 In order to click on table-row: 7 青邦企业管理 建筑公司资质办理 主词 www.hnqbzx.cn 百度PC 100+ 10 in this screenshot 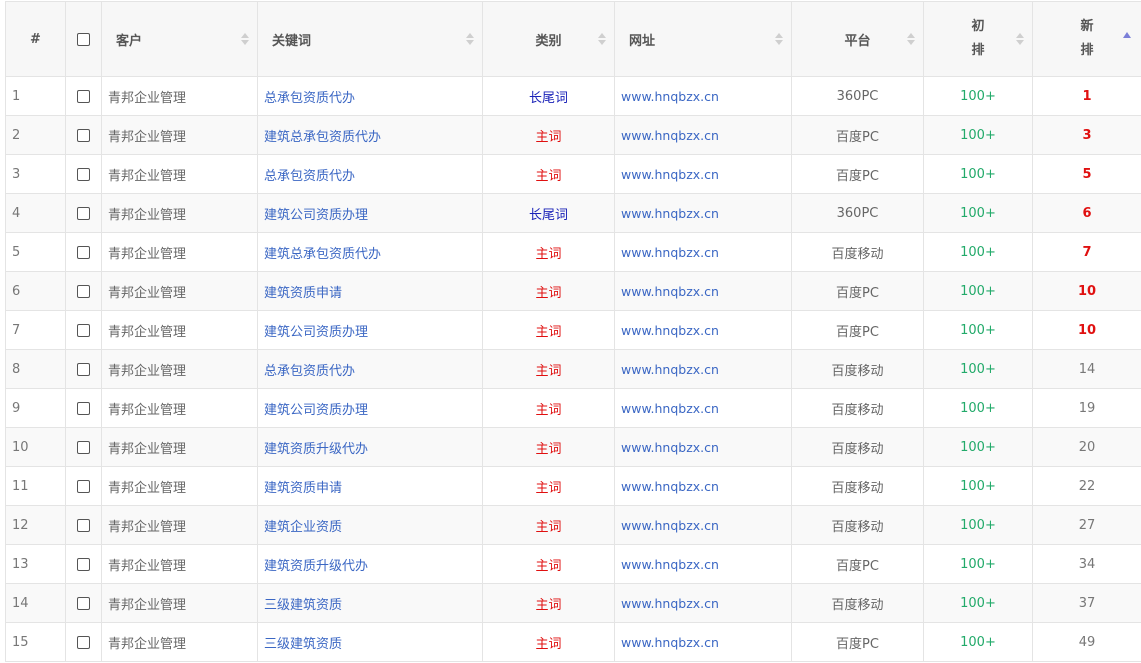, I will do `click(573, 330)`.